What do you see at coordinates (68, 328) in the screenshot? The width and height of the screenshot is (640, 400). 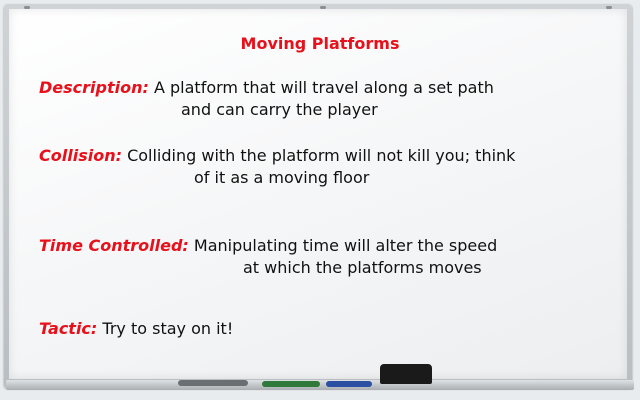 I see `entry-label: Tactic:` at bounding box center [68, 328].